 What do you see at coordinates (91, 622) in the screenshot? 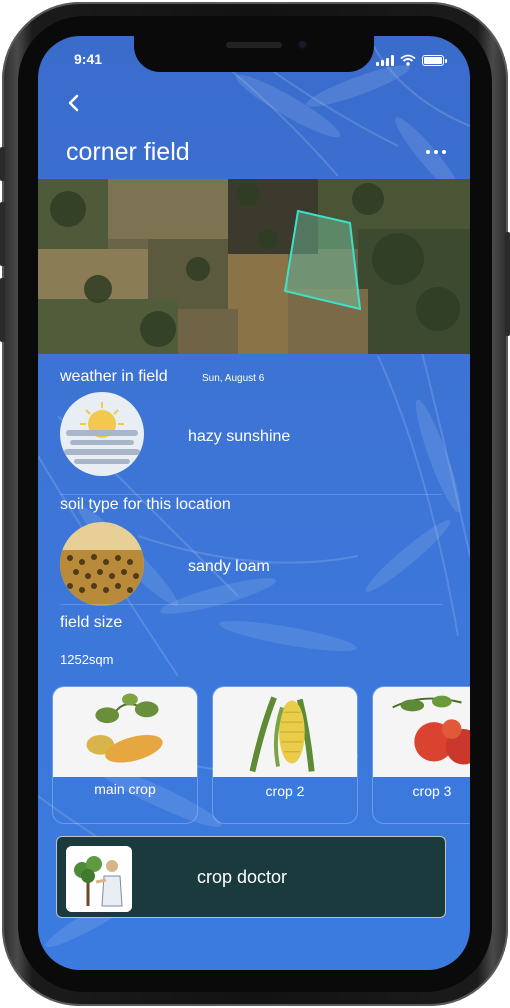
I see `field-size-label: field size` at bounding box center [91, 622].